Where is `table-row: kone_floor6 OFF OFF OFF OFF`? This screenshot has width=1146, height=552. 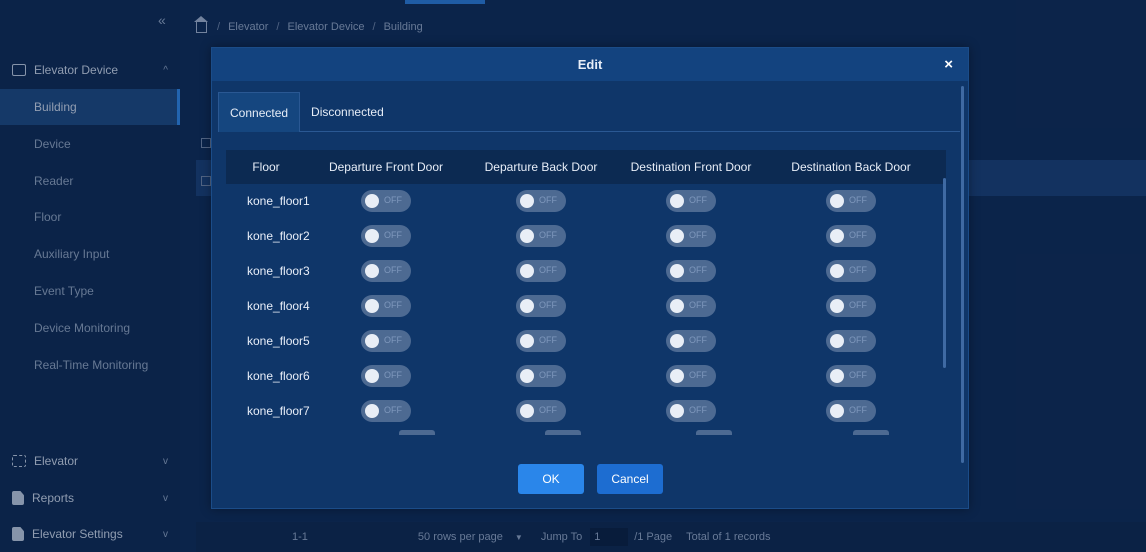
table-row: kone_floor6 OFF OFF OFF OFF is located at coordinates (586, 376).